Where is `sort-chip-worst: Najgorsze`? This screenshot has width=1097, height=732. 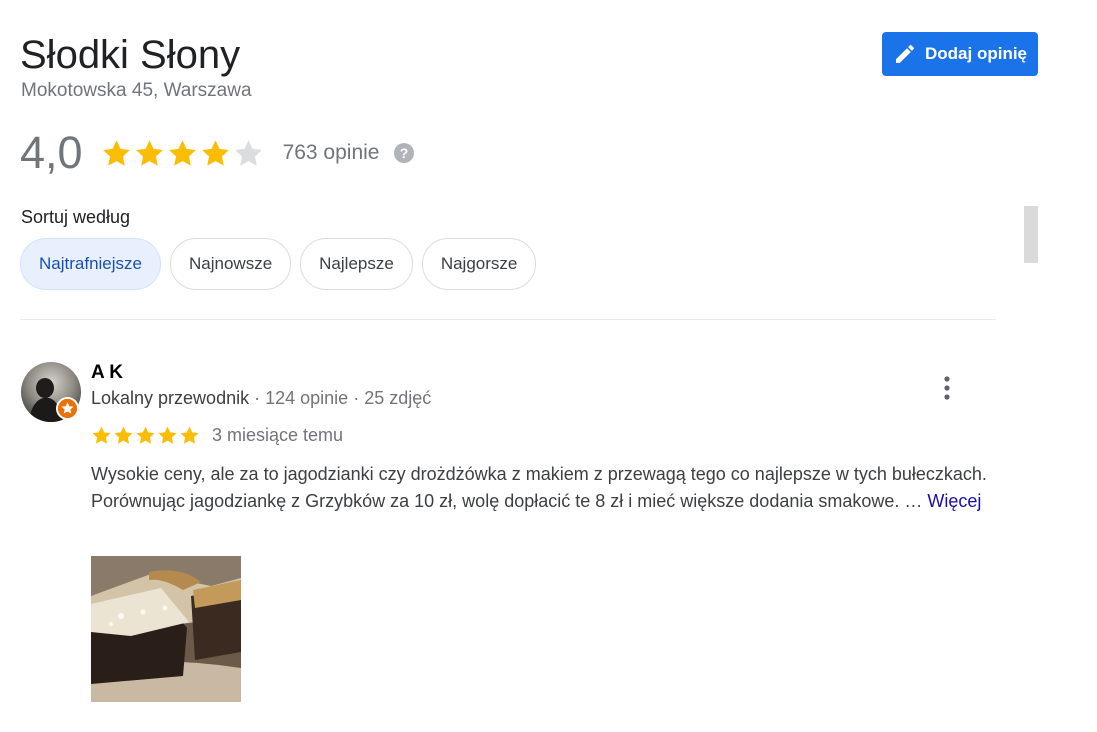 sort-chip-worst: Najgorsze is located at coordinates (479, 264).